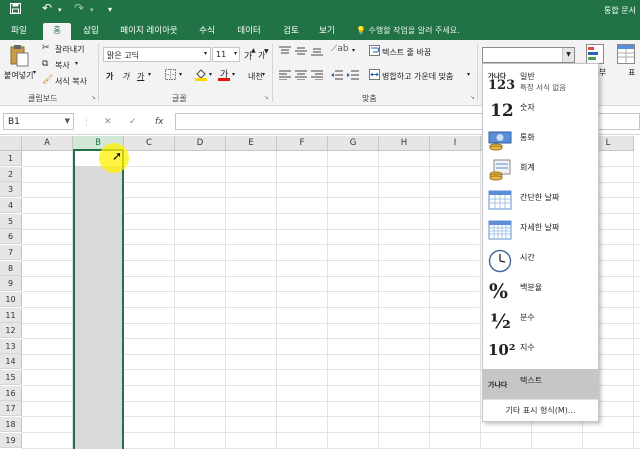 The width and height of the screenshot is (640, 449). What do you see at coordinates (205, 53) in the screenshot?
I see `font-name-dropdown-icon: ▾` at bounding box center [205, 53].